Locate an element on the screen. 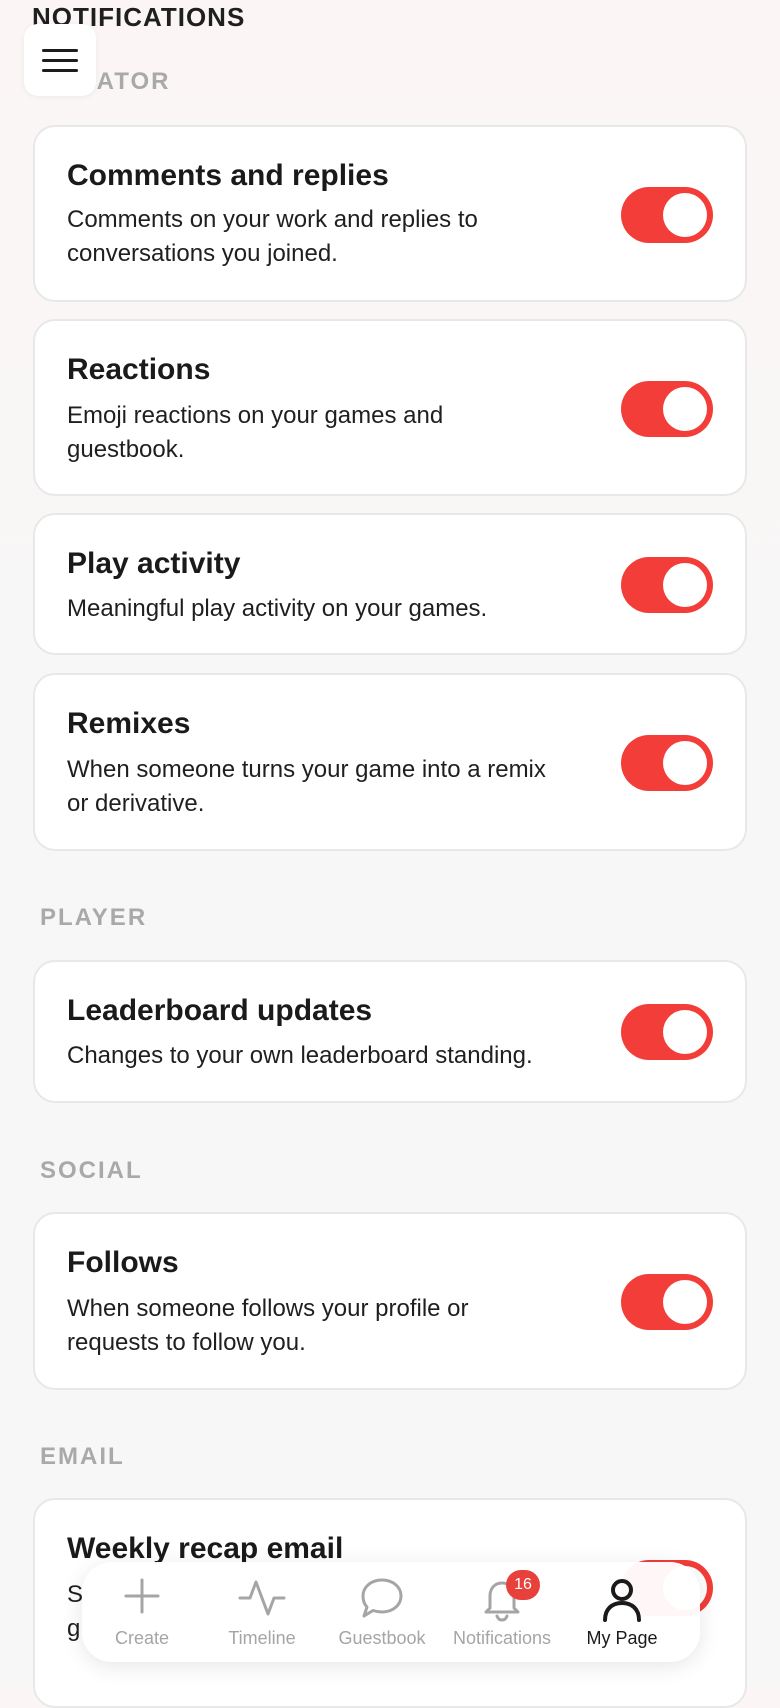 Image resolution: width=780 pixels, height=1708 pixels. nav-item-guestbook: Guestbook is located at coordinates (382, 1612).